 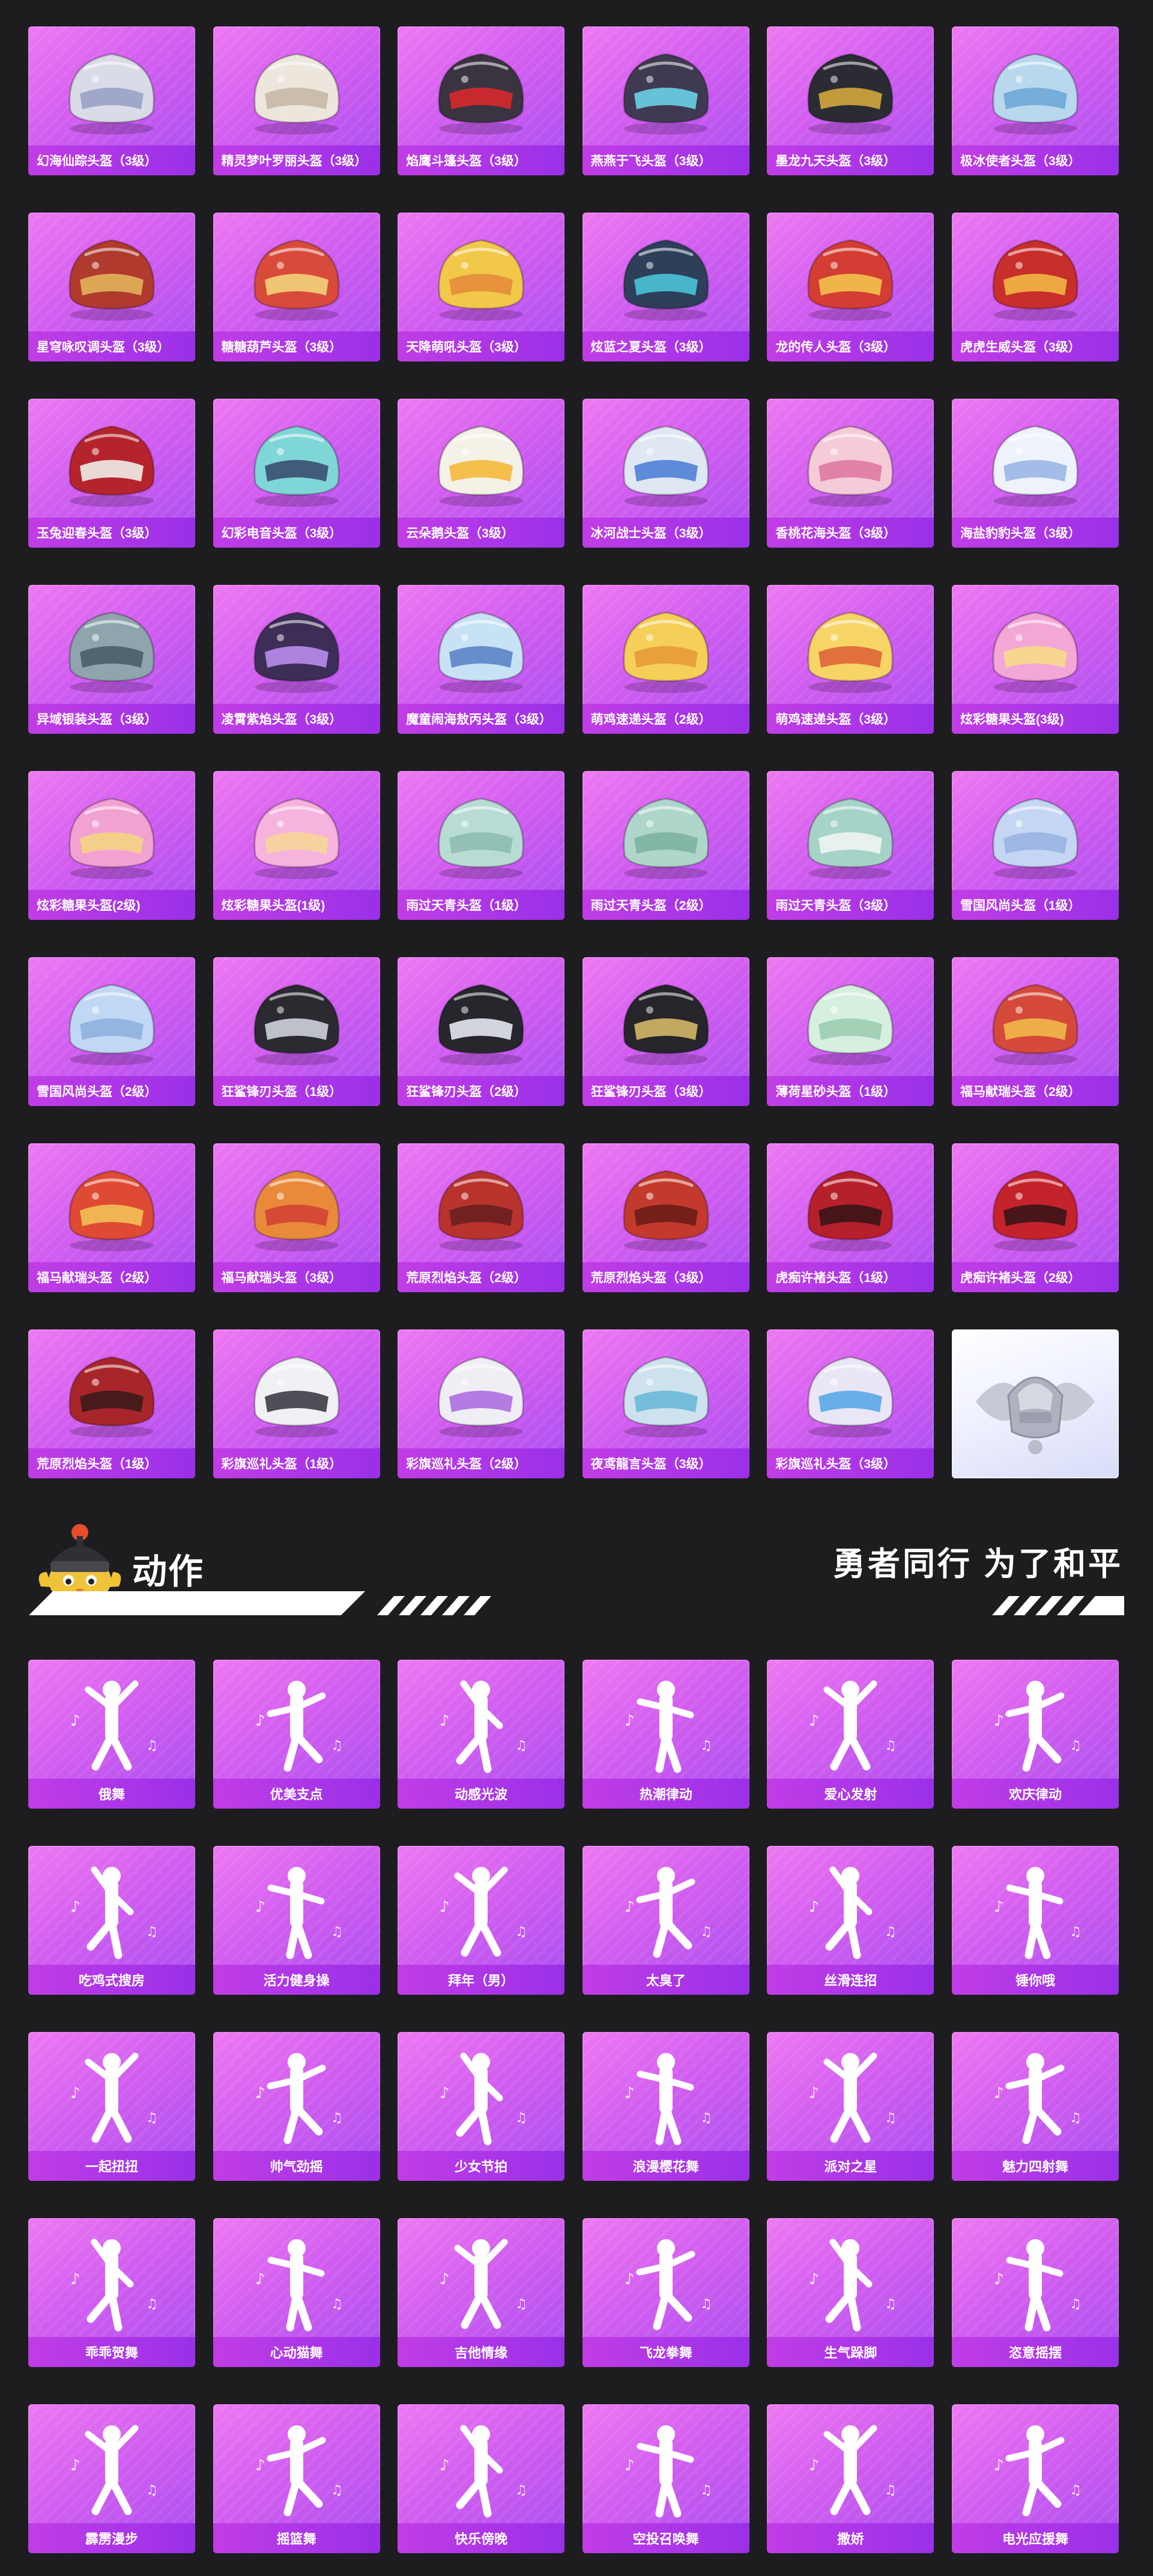 I want to click on helmet-card: 彩旗巡礼头盔（2级）, so click(x=481, y=1403).